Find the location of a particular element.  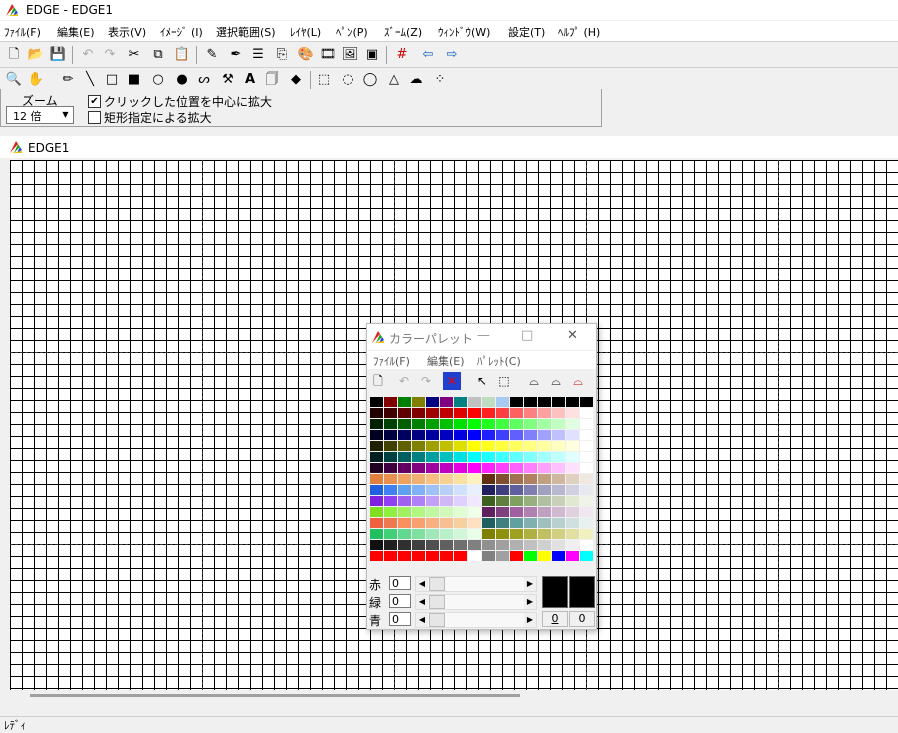

minimize-icon: — is located at coordinates (483, 335).